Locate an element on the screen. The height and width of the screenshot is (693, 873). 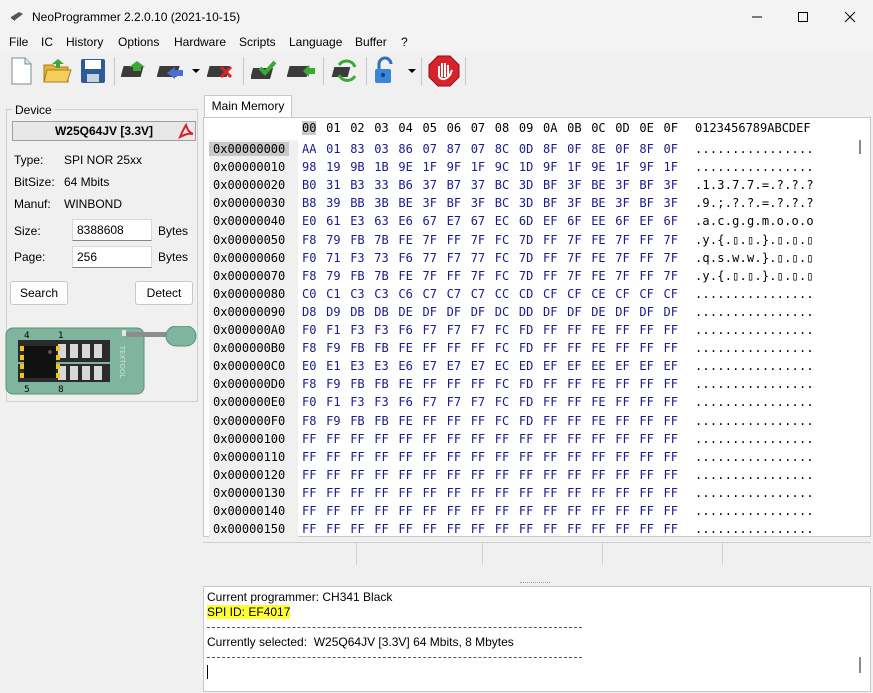
hex-byte: BF is located at coordinates (646, 203).